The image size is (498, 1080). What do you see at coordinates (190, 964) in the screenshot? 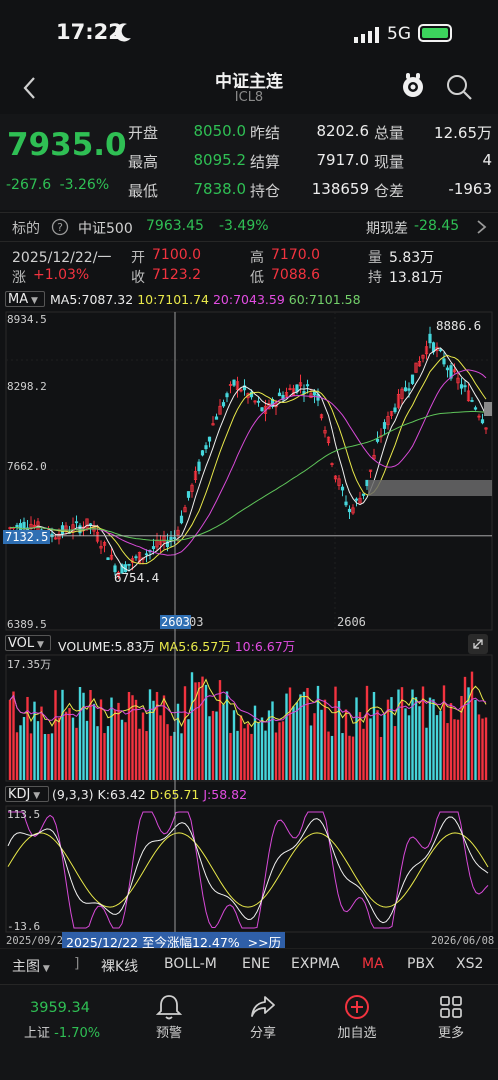
I see `tab-boll-m: BOLL-M` at bounding box center [190, 964].